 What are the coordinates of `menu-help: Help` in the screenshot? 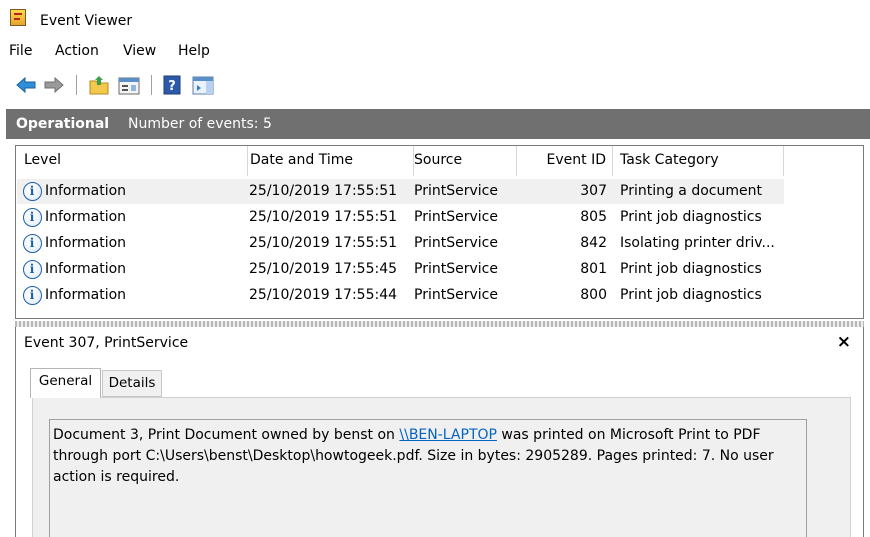 It's located at (194, 51).